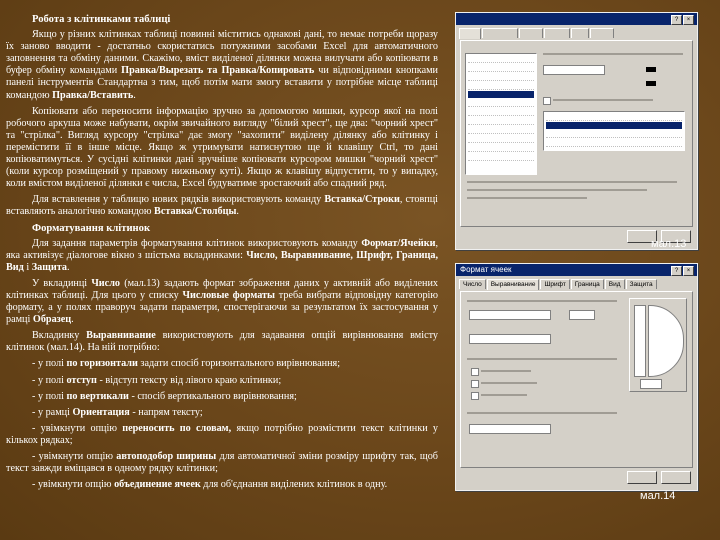 This screenshot has height=540, width=720. What do you see at coordinates (641, 284) in the screenshot?
I see `tab-protection: Защита` at bounding box center [641, 284].